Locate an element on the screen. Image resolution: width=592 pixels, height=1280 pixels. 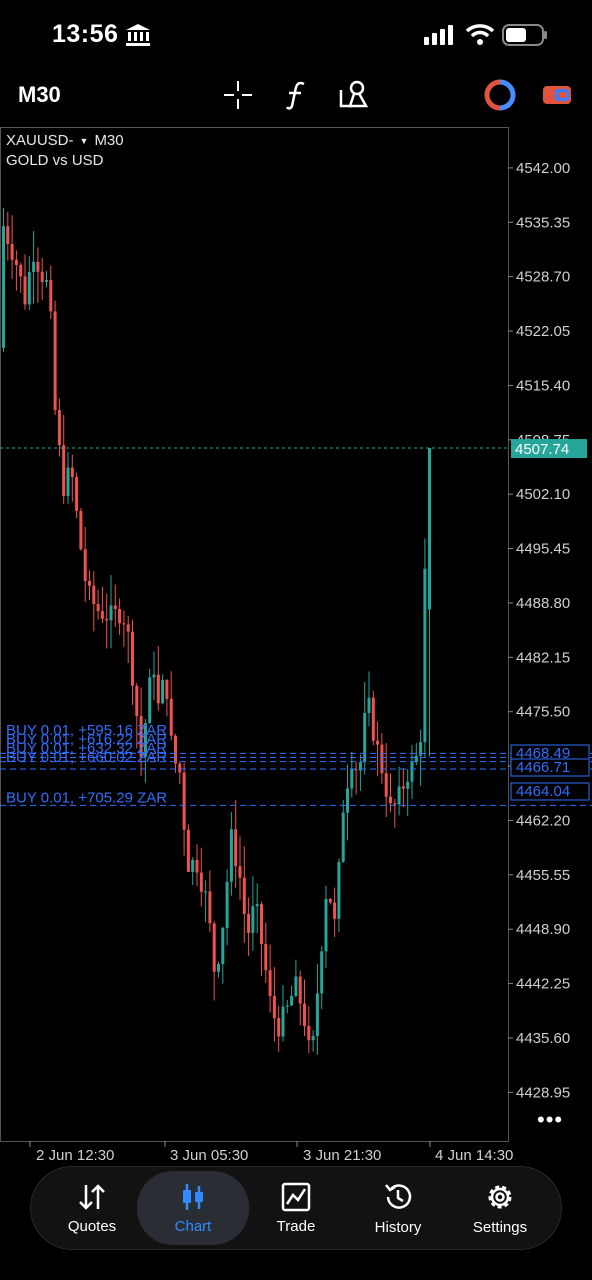
indicators-icon is located at coordinates (296, 95).